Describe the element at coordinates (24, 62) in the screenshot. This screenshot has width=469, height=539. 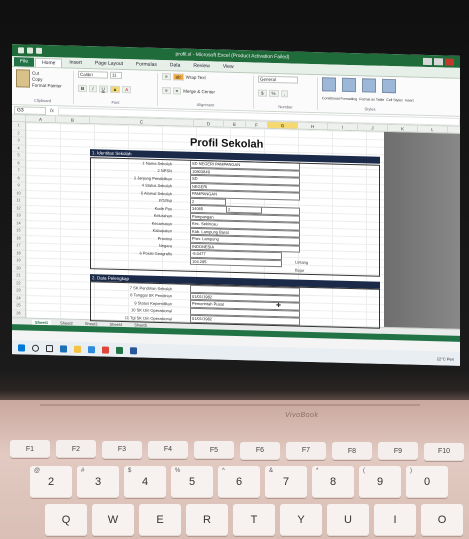
I see `tab-file: File` at that location.